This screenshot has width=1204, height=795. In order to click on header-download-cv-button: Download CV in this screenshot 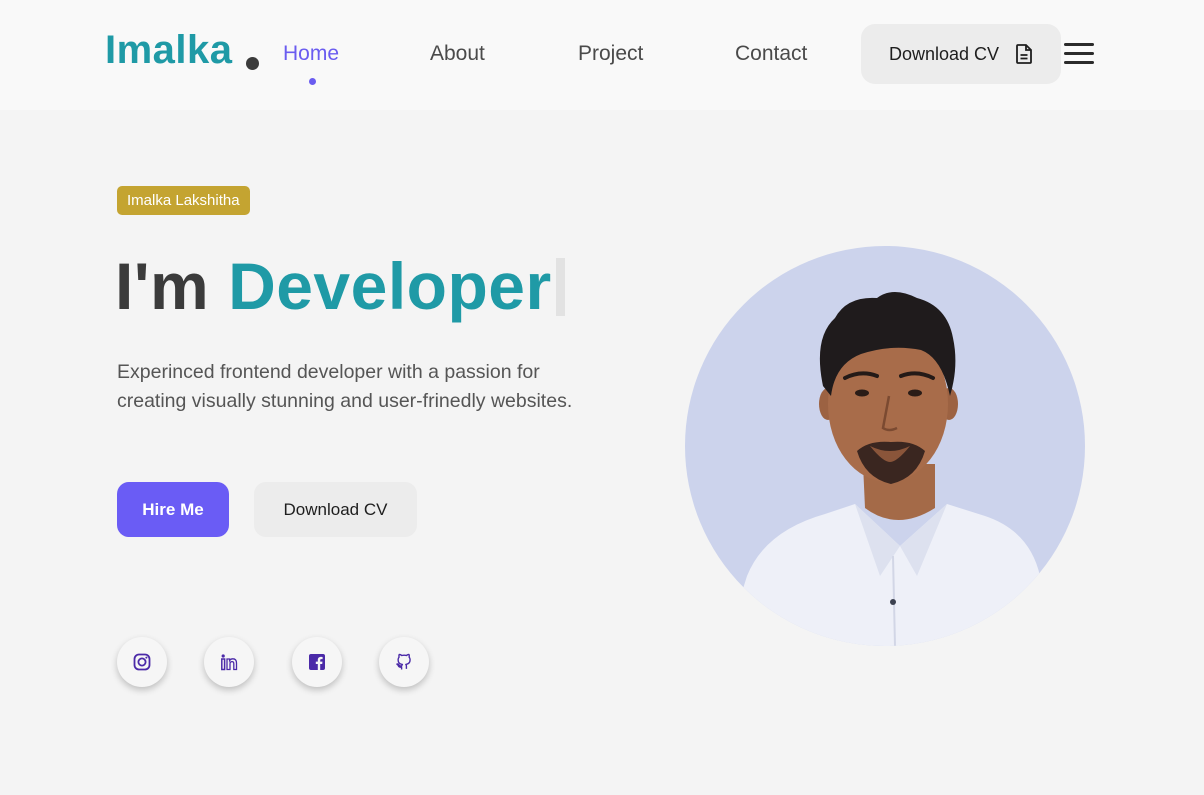, I will do `click(961, 54)`.